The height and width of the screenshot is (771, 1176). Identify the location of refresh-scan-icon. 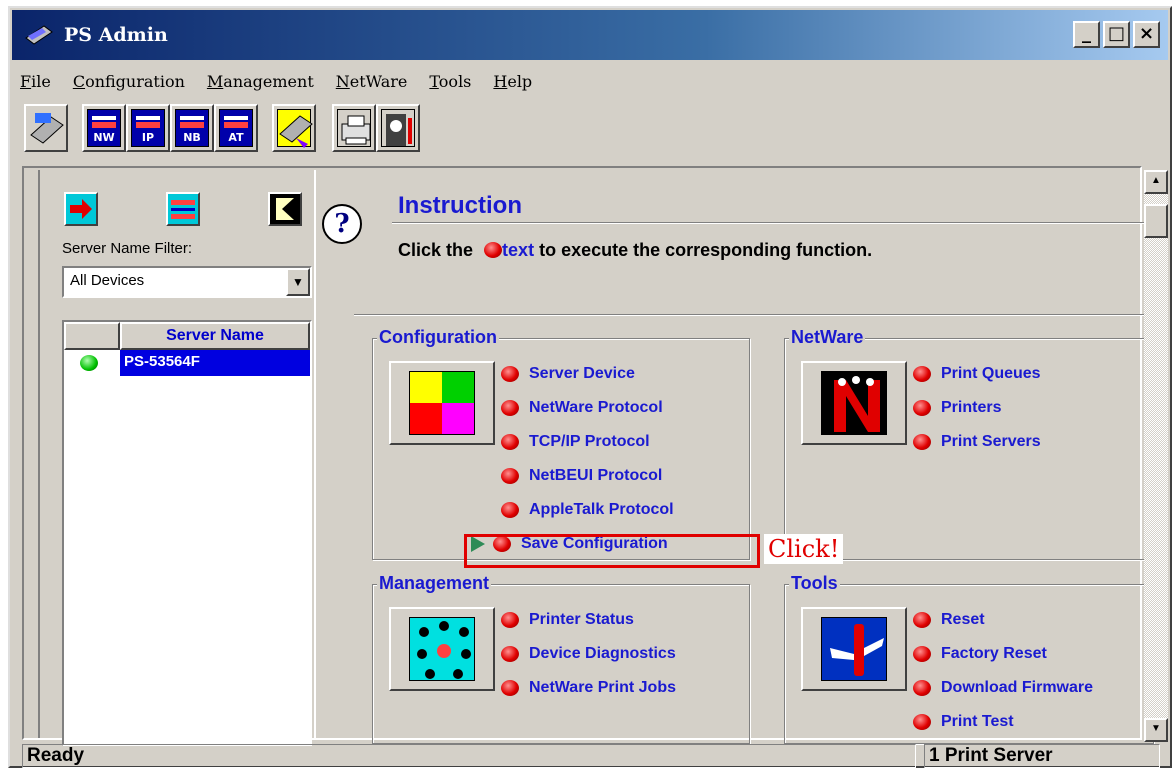
(285, 209).